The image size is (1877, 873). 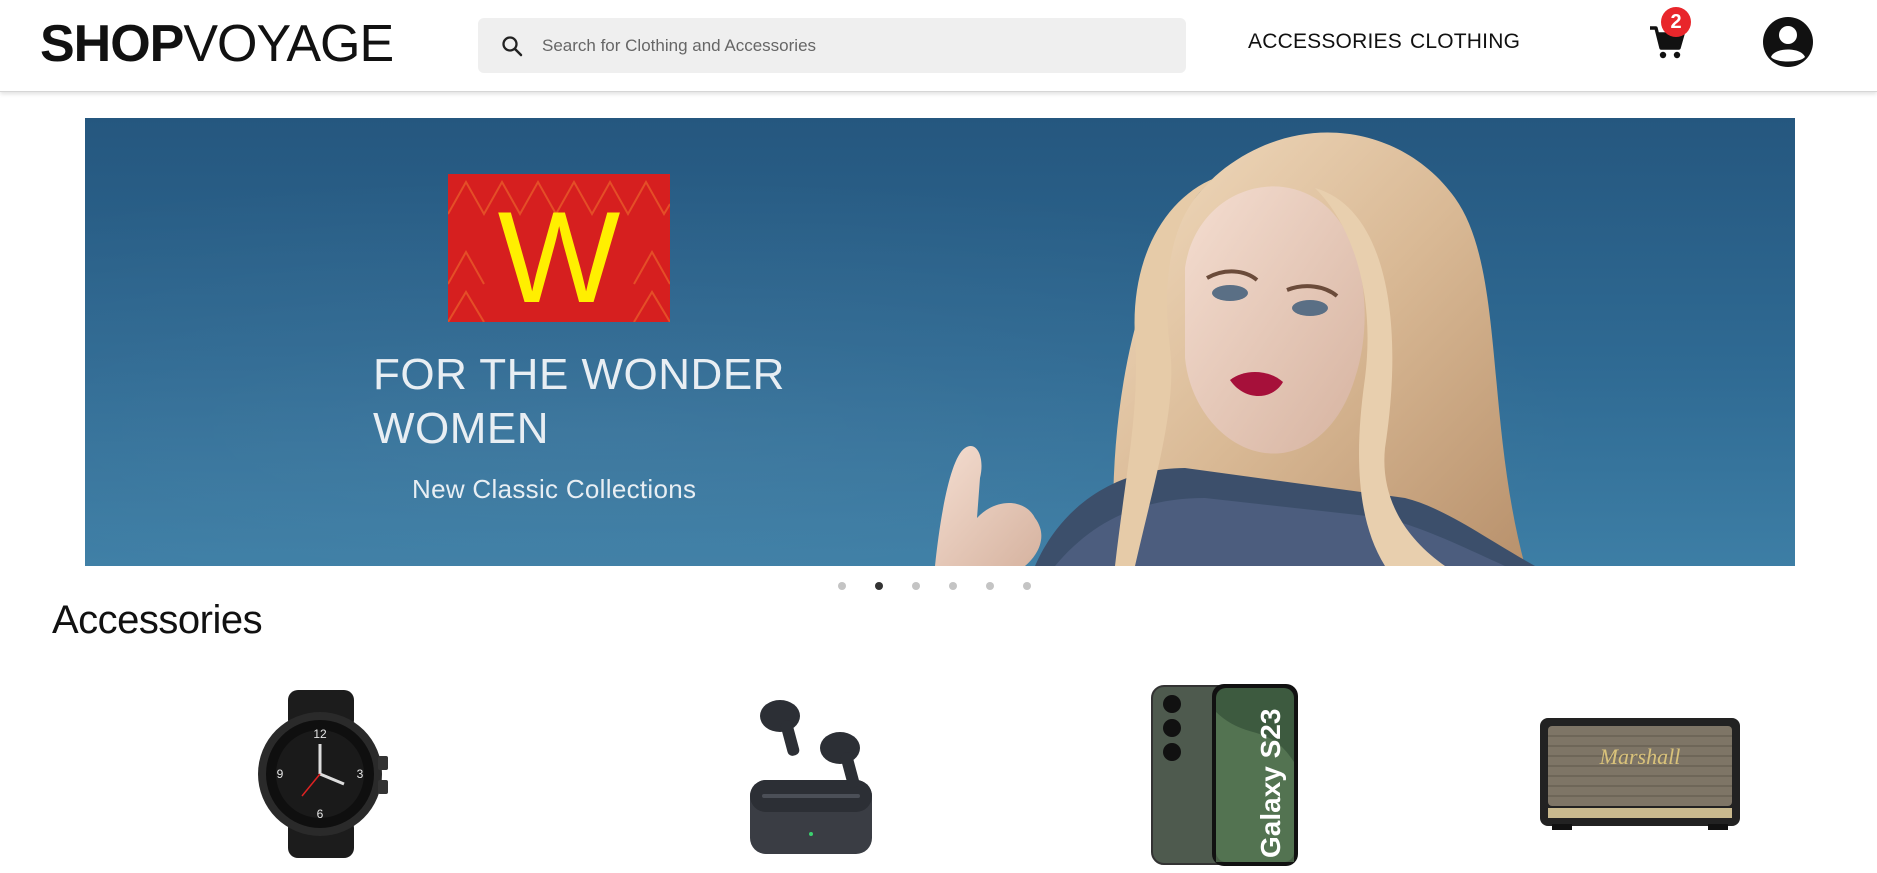 What do you see at coordinates (842, 45) in the screenshot?
I see `search-input` at bounding box center [842, 45].